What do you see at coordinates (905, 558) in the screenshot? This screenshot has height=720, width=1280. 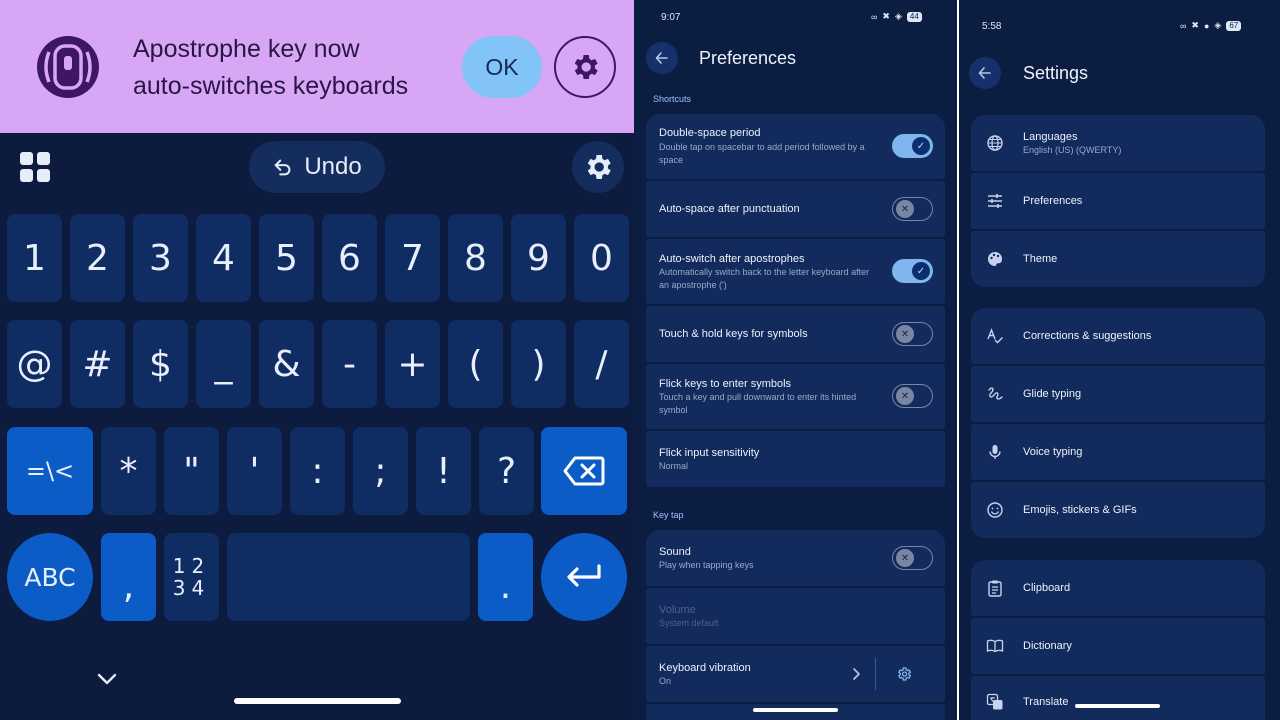 I see `x-icon: ✕` at bounding box center [905, 558].